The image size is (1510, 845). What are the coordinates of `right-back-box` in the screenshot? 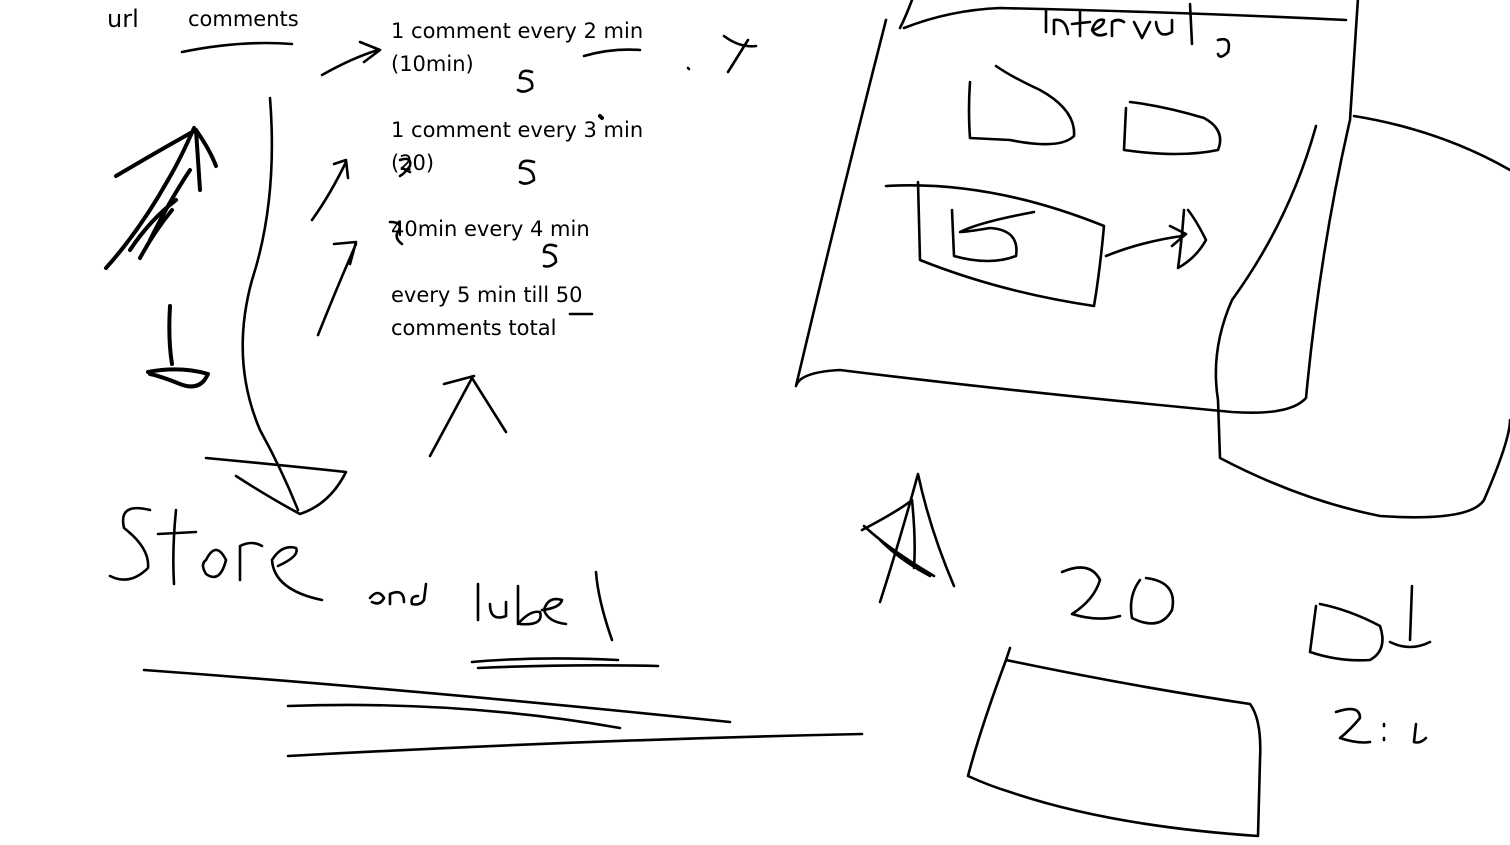 It's located at (1362, 316).